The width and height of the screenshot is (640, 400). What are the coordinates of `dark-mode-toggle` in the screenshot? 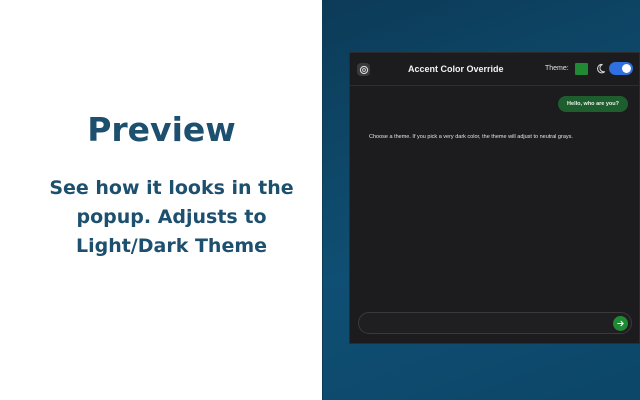 It's located at (621, 68).